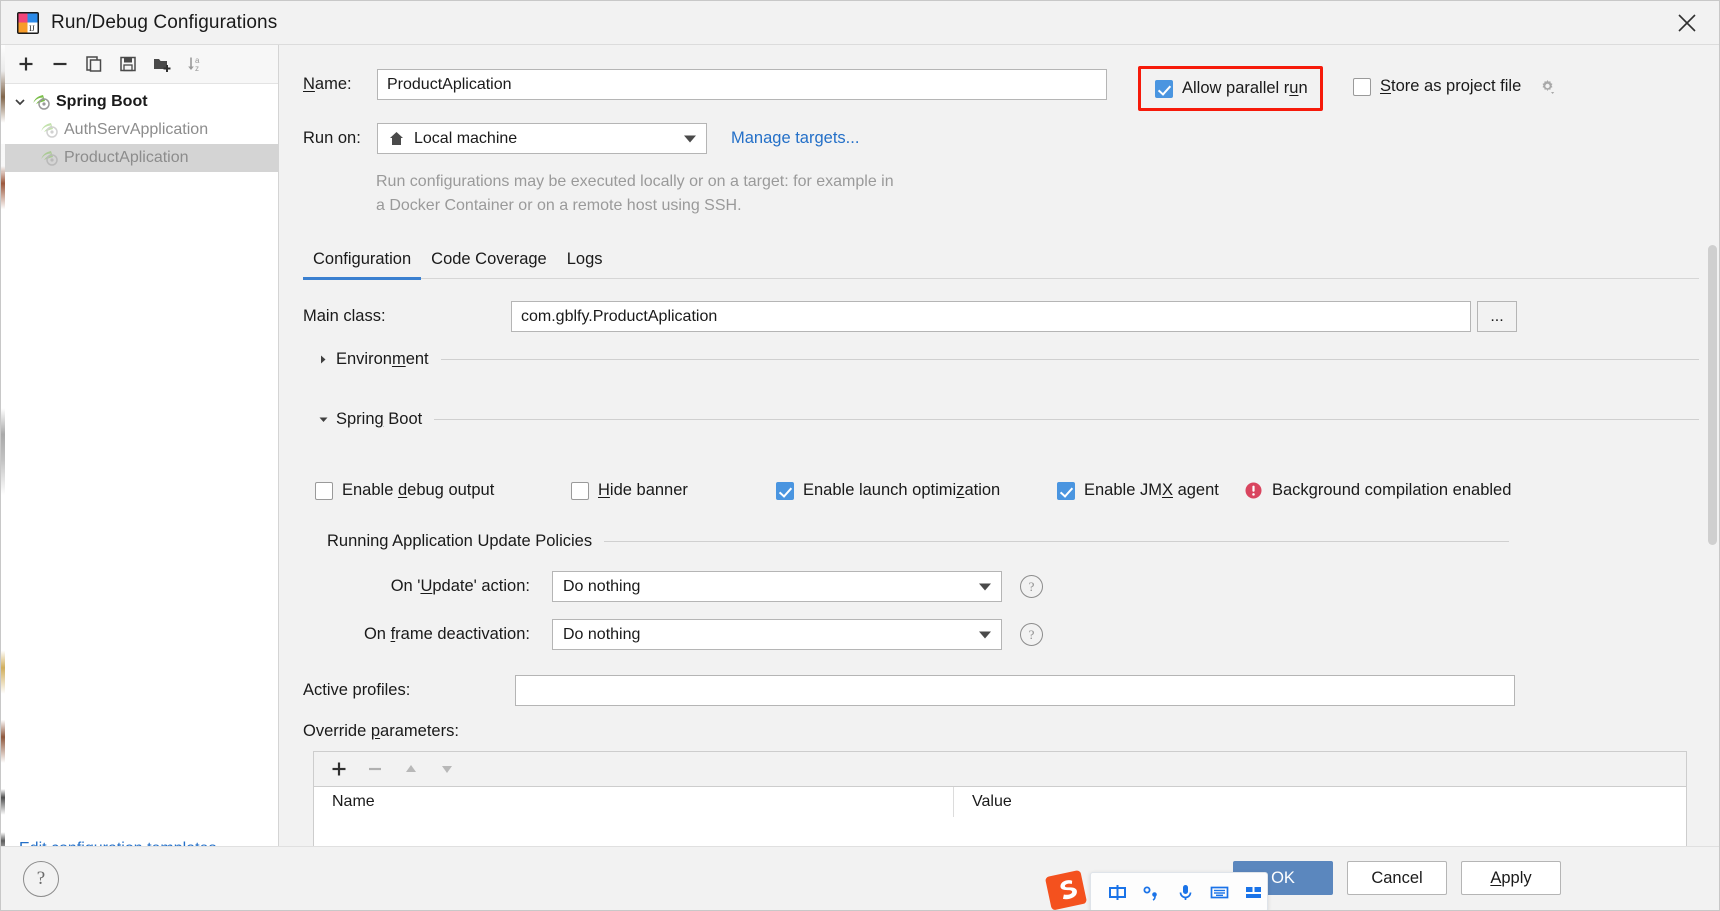 Image resolution: width=1720 pixels, height=911 pixels. Describe the element at coordinates (1687, 23) in the screenshot. I see `close-icon` at that location.